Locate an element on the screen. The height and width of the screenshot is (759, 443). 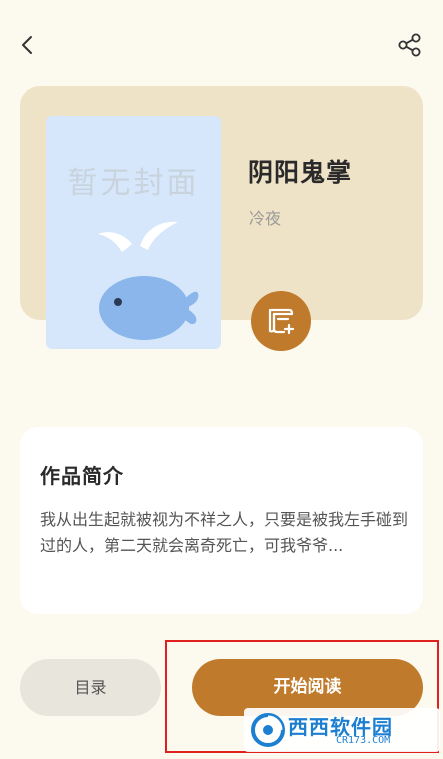
top-bar is located at coordinates (221, 42).